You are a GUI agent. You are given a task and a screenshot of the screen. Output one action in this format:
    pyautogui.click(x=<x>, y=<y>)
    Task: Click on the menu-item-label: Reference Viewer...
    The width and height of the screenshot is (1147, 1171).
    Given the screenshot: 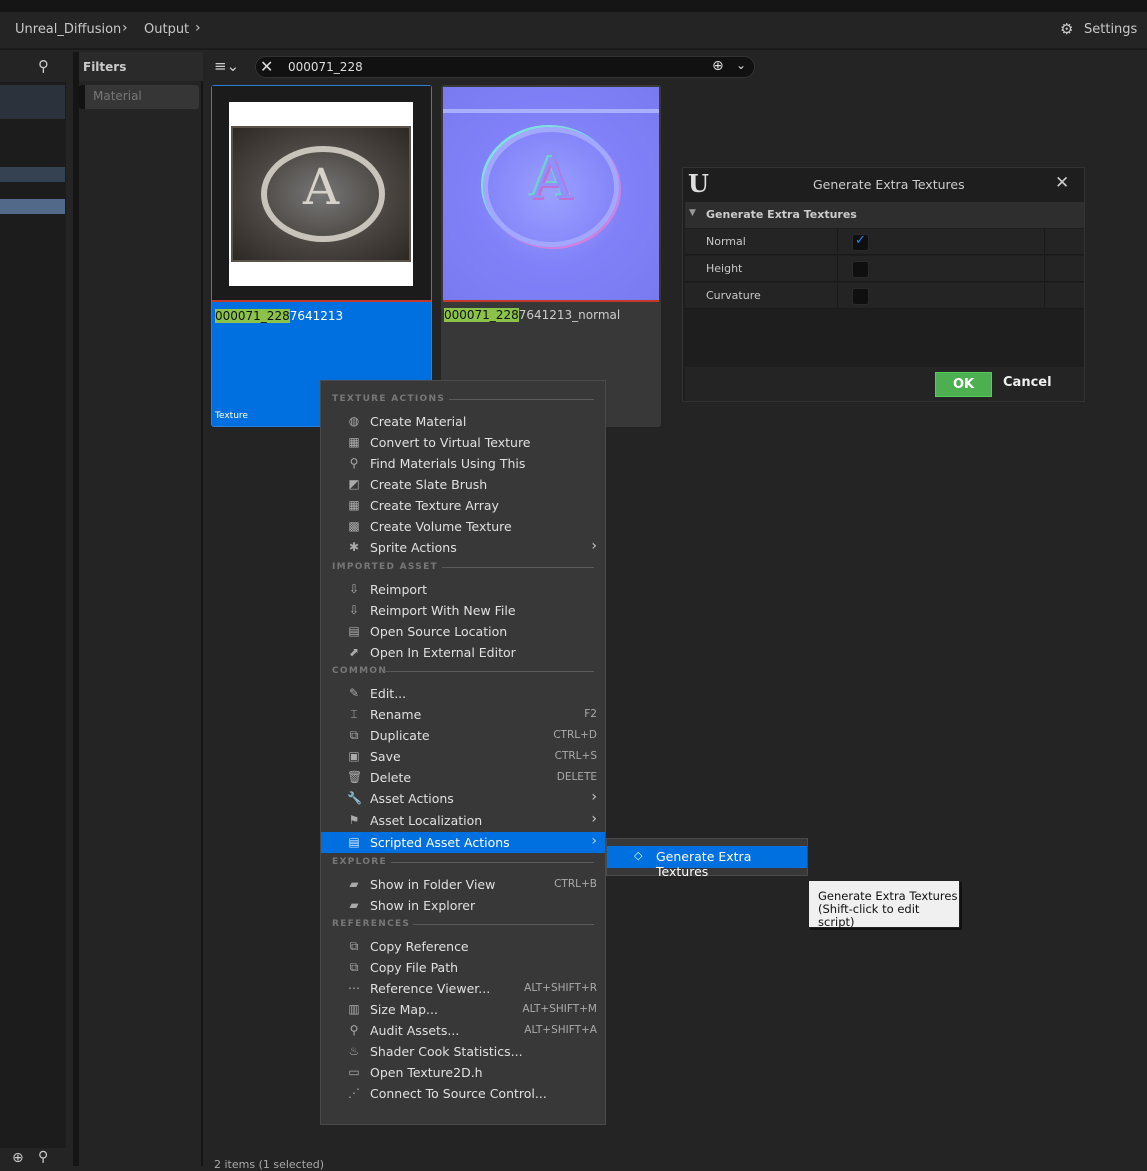 What is the action you would take?
    pyautogui.click(x=430, y=988)
    